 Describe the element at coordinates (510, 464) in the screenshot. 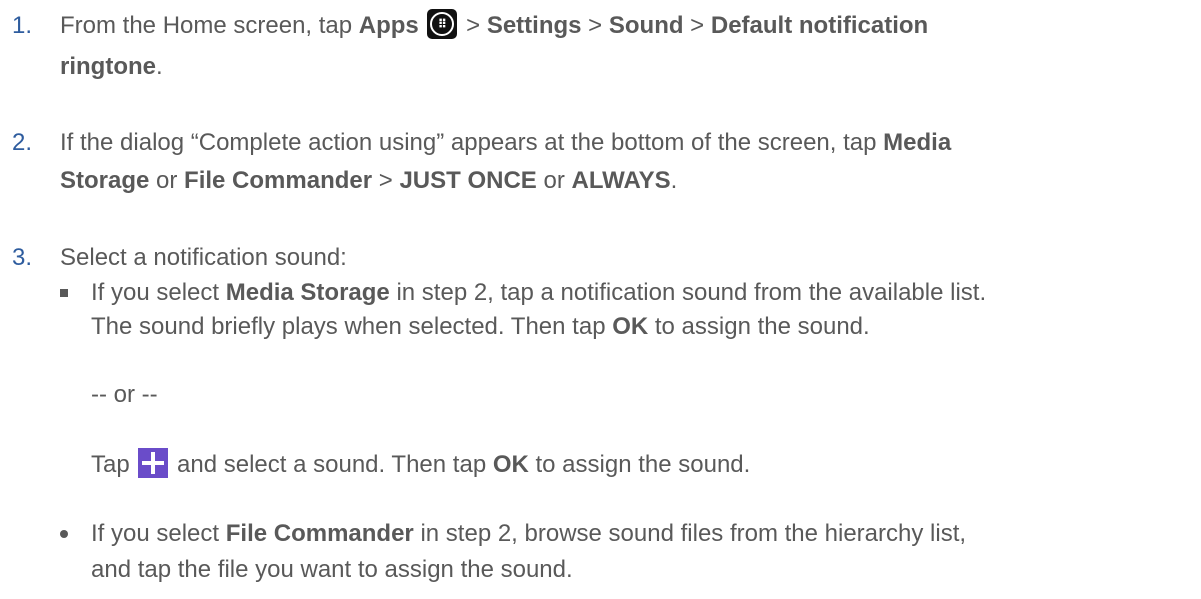

I see `ok-label-2: OK` at that location.